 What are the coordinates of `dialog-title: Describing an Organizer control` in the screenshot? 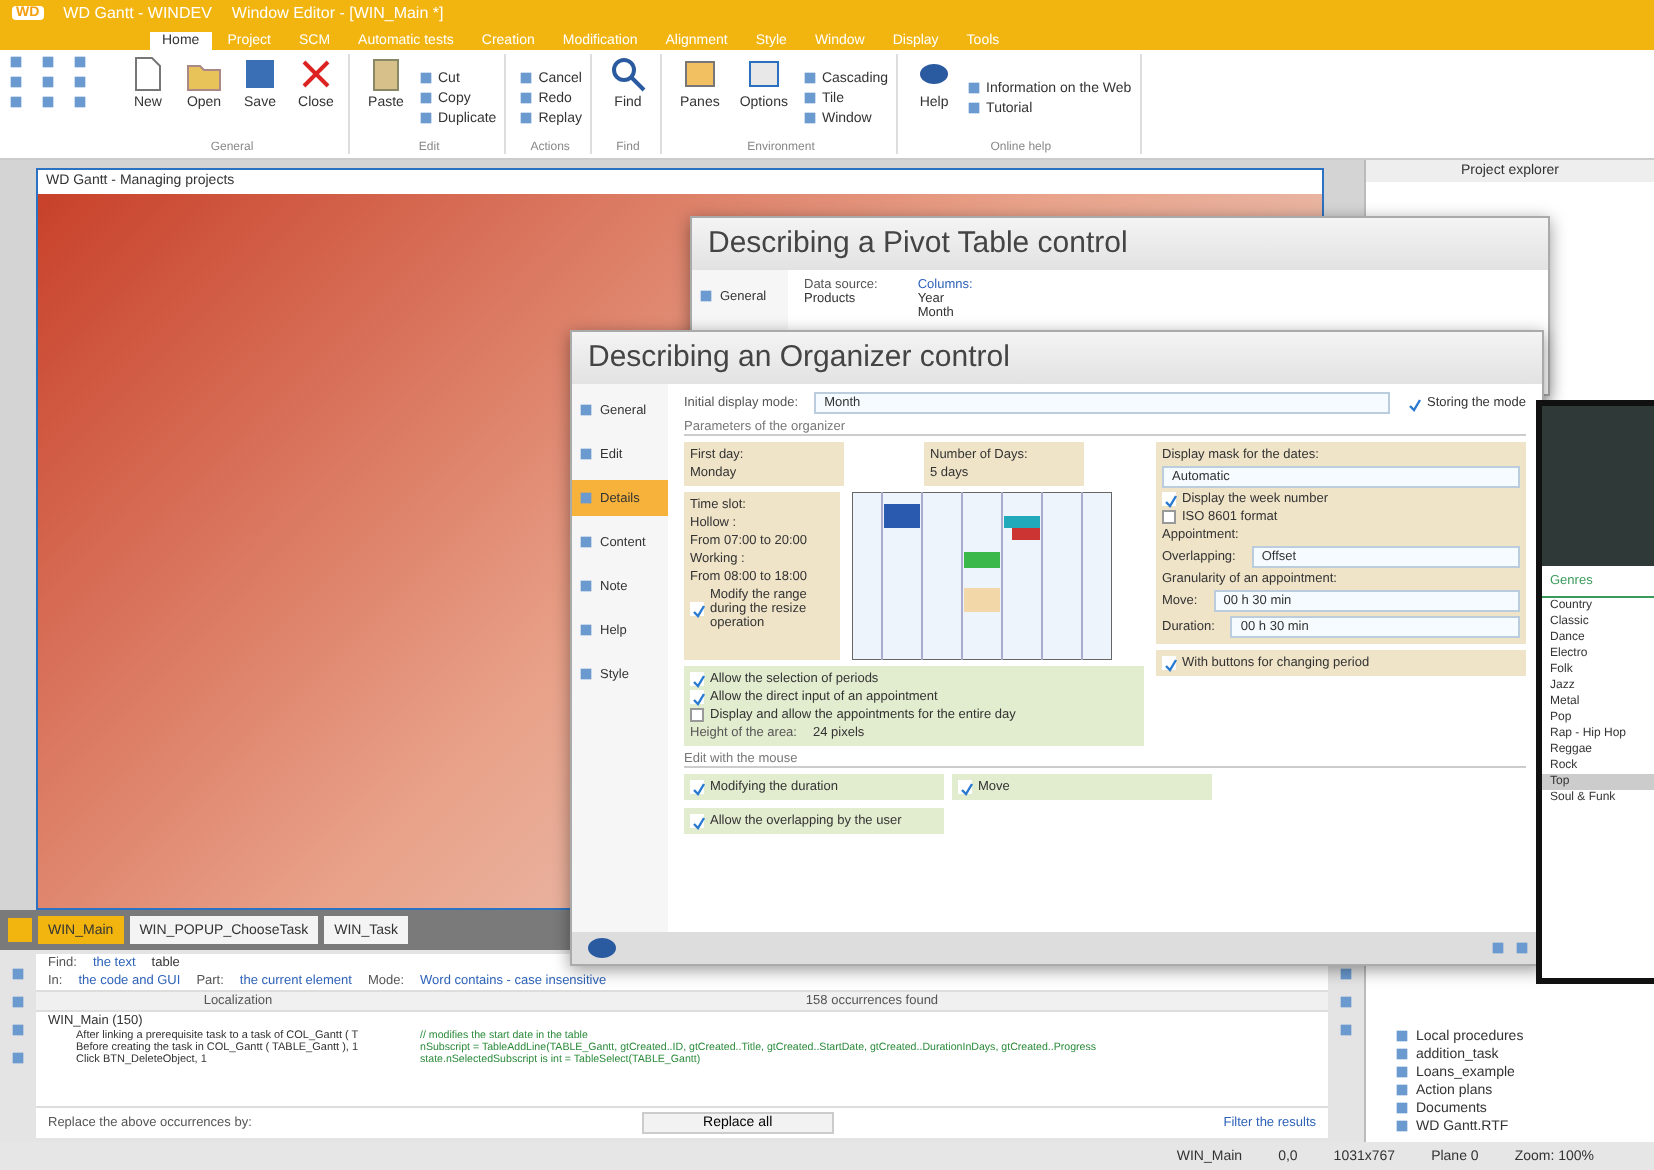 It's located at (1057, 358).